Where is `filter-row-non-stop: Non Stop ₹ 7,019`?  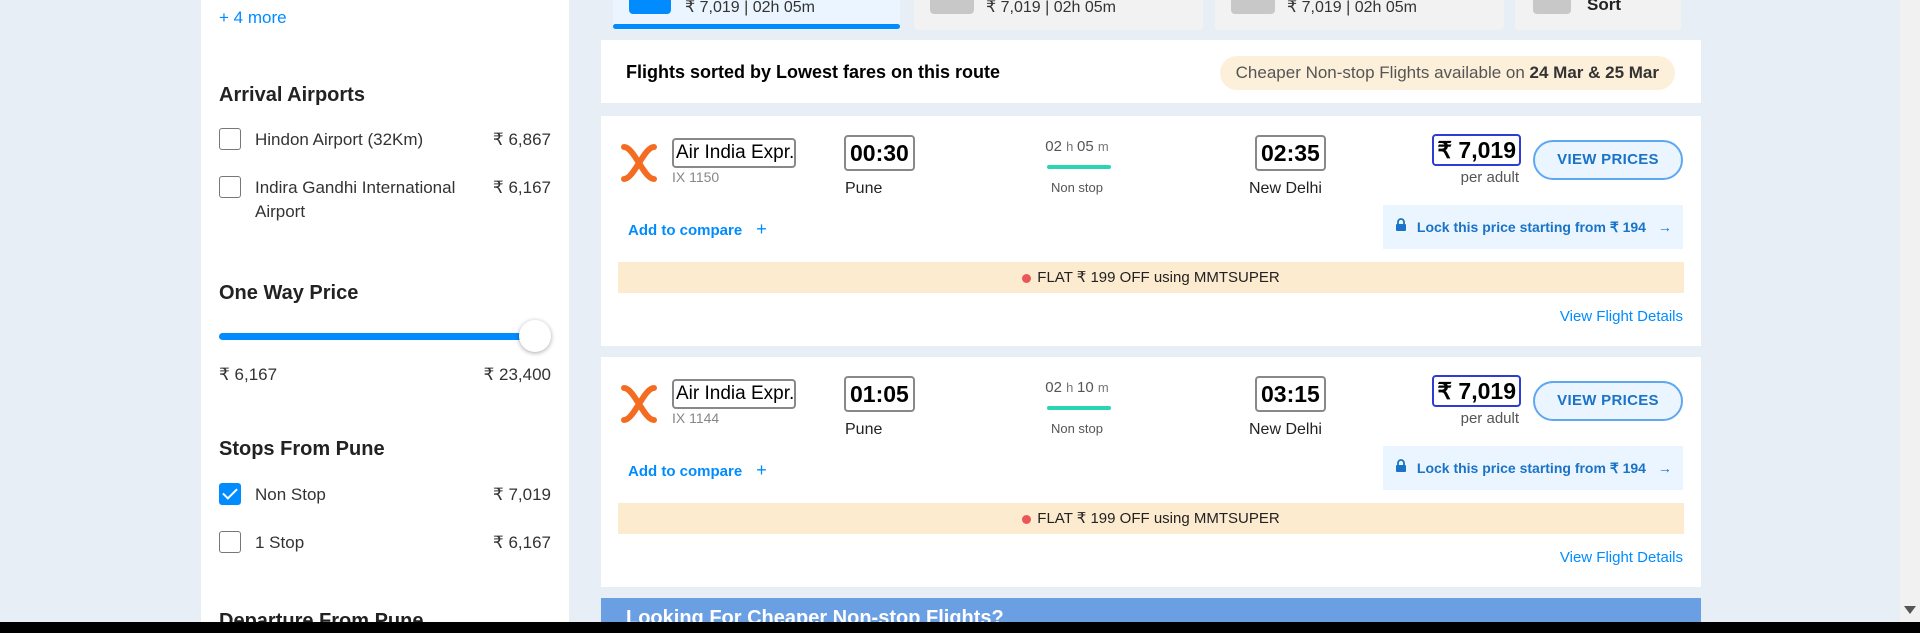 filter-row-non-stop: Non Stop ₹ 7,019 is located at coordinates (385, 497).